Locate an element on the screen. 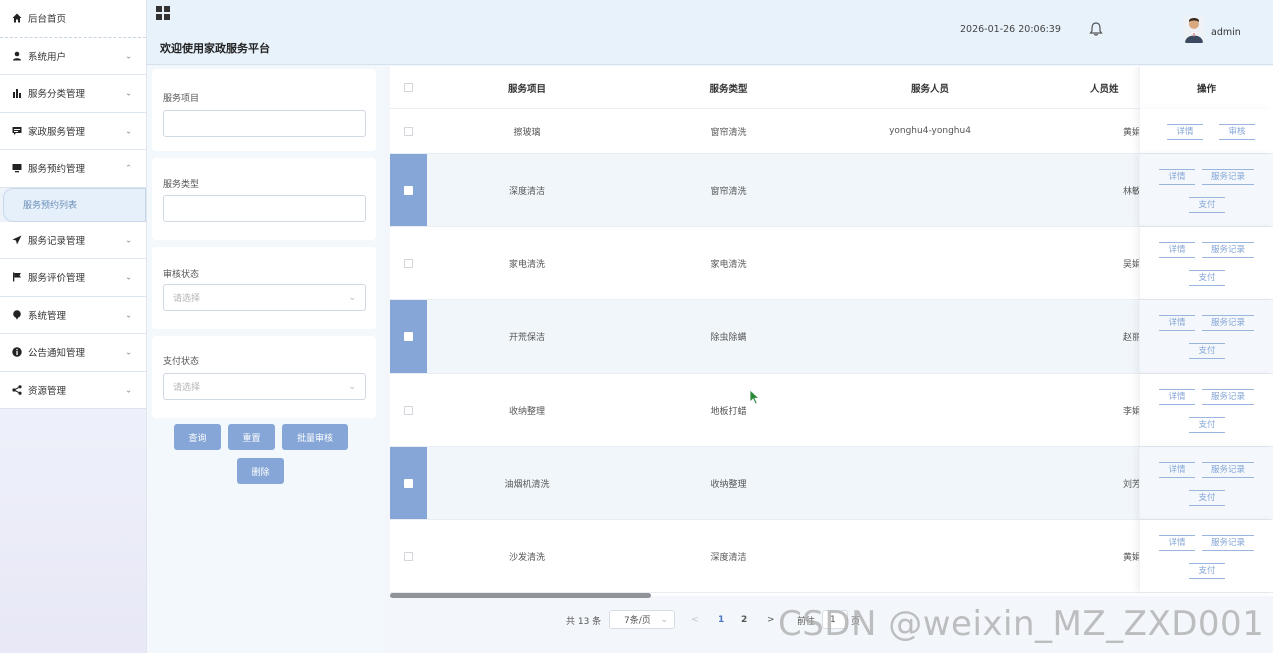 Image resolution: width=1273 pixels, height=653 pixels. menu-toggle-icon is located at coordinates (163, 13).